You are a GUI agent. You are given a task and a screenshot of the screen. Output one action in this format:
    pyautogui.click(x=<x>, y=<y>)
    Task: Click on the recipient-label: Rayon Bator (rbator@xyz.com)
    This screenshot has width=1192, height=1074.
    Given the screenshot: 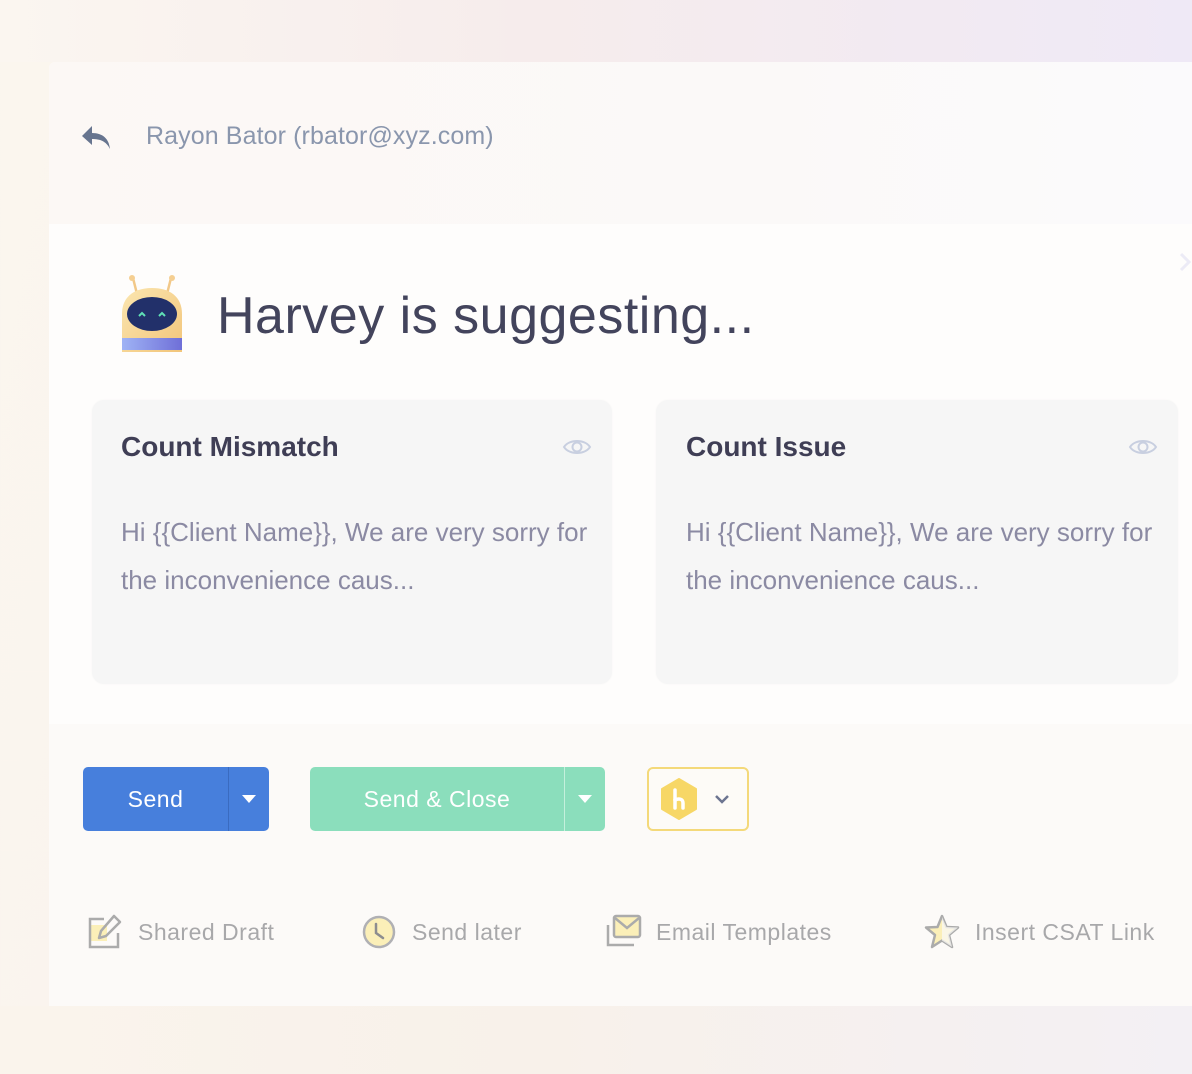 What is the action you would take?
    pyautogui.click(x=320, y=136)
    